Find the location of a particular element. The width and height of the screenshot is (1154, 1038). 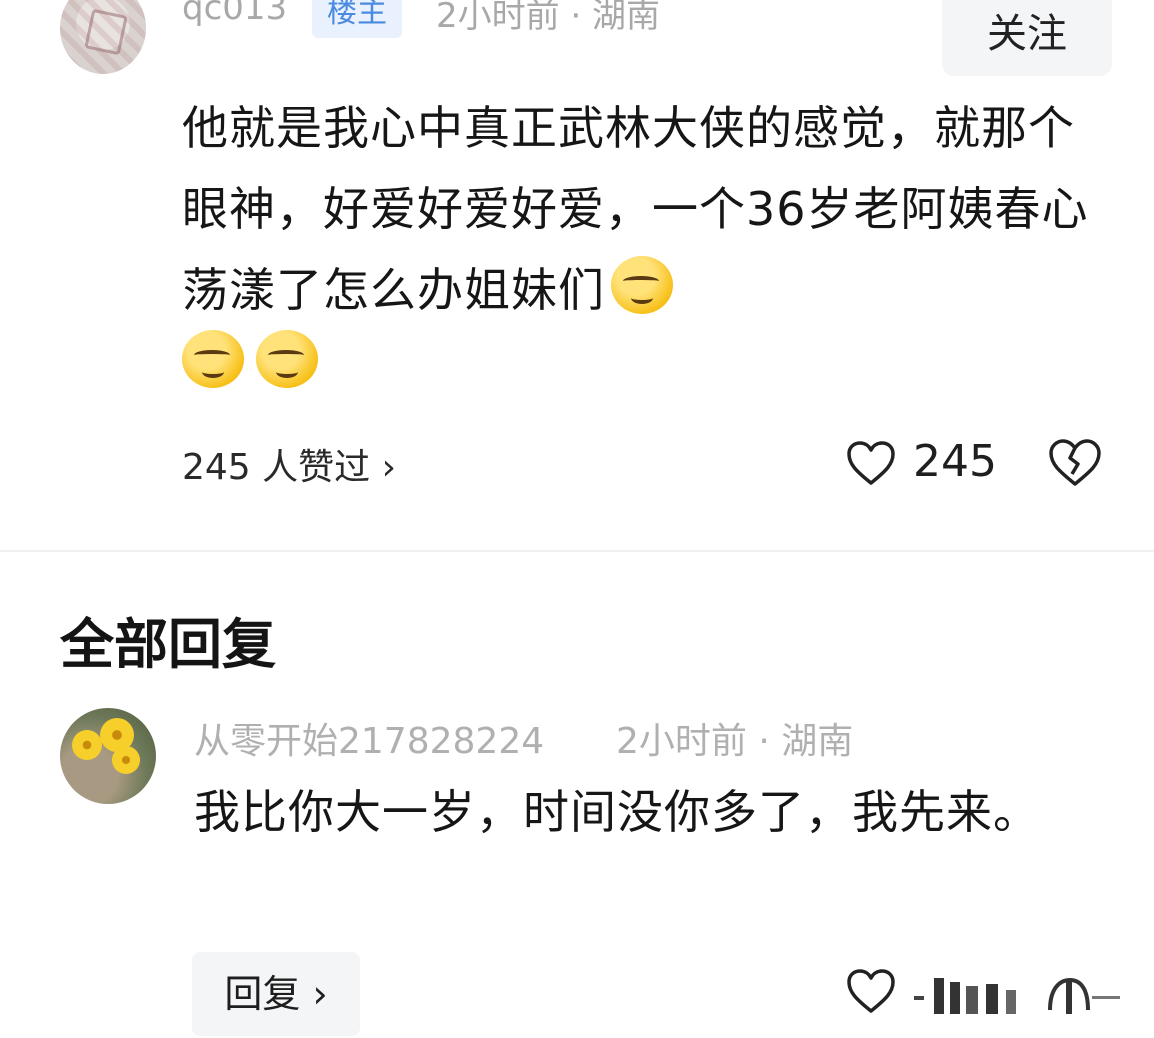

owner-badge: 楼主 is located at coordinates (357, 19).